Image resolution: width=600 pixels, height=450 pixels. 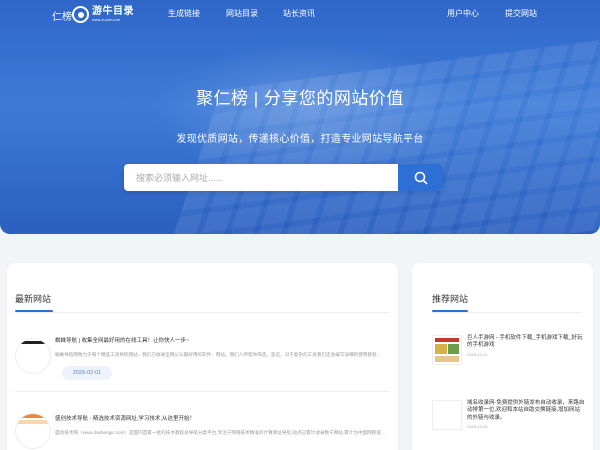 I want to click on nav-link-generate: 生成链接, so click(x=184, y=13).